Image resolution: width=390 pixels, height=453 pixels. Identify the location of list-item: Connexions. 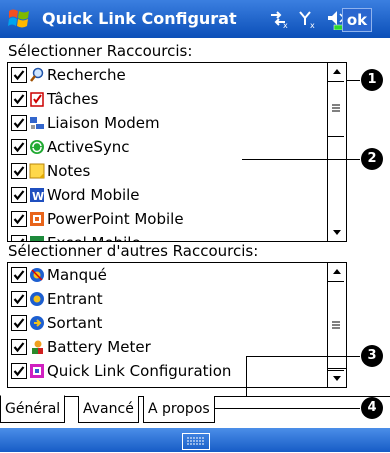
(167, 385).